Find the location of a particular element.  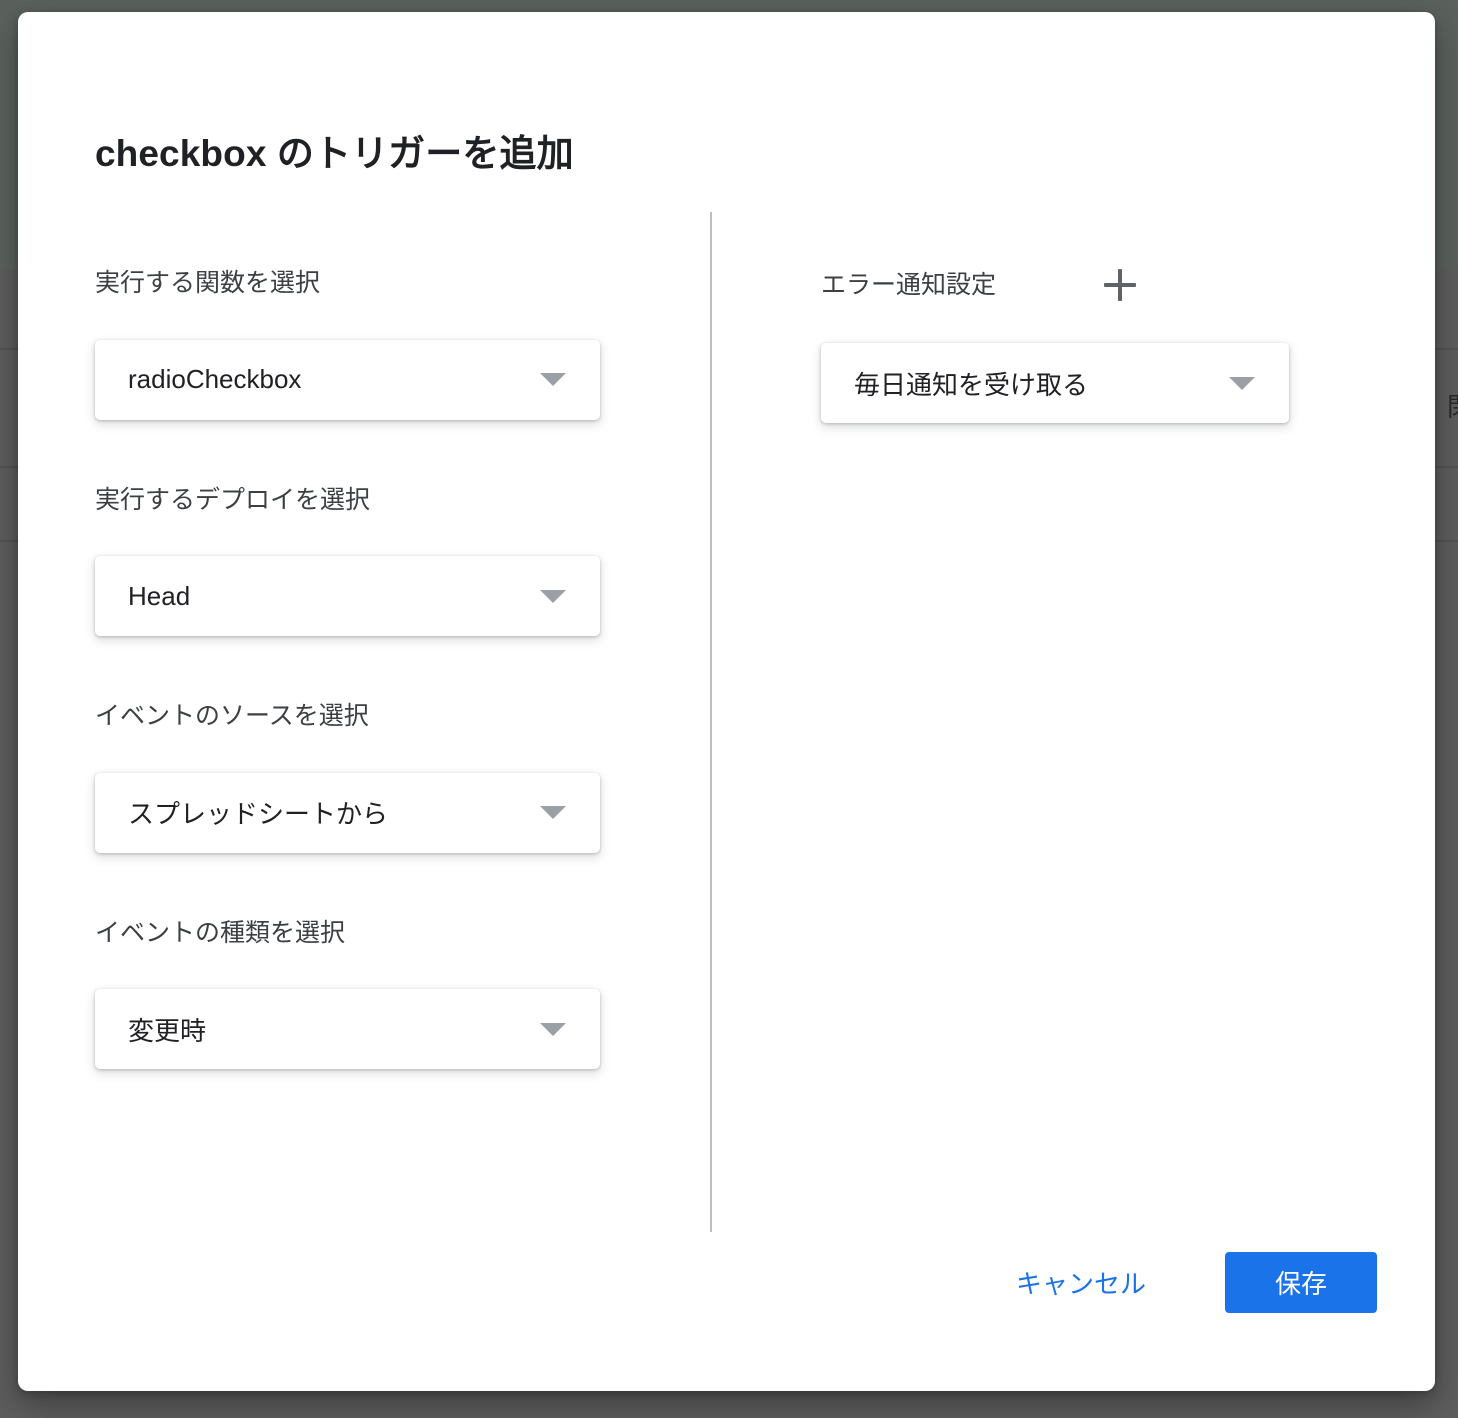

event-type-select-value: 変更時 is located at coordinates (167, 1030).